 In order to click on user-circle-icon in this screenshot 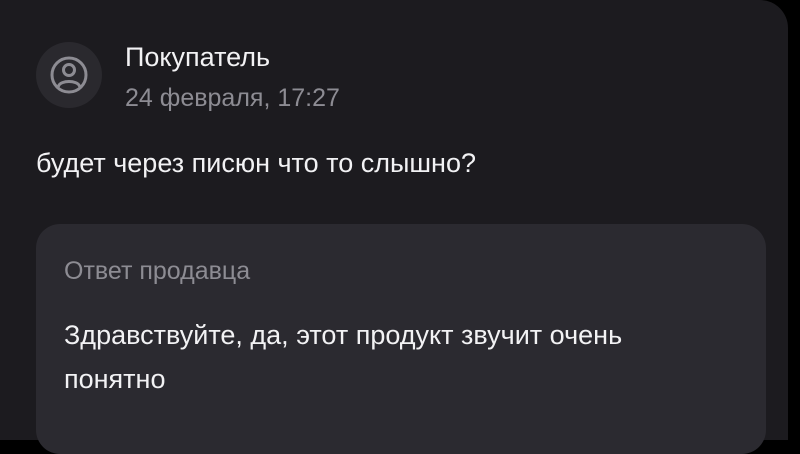, I will do `click(69, 75)`.